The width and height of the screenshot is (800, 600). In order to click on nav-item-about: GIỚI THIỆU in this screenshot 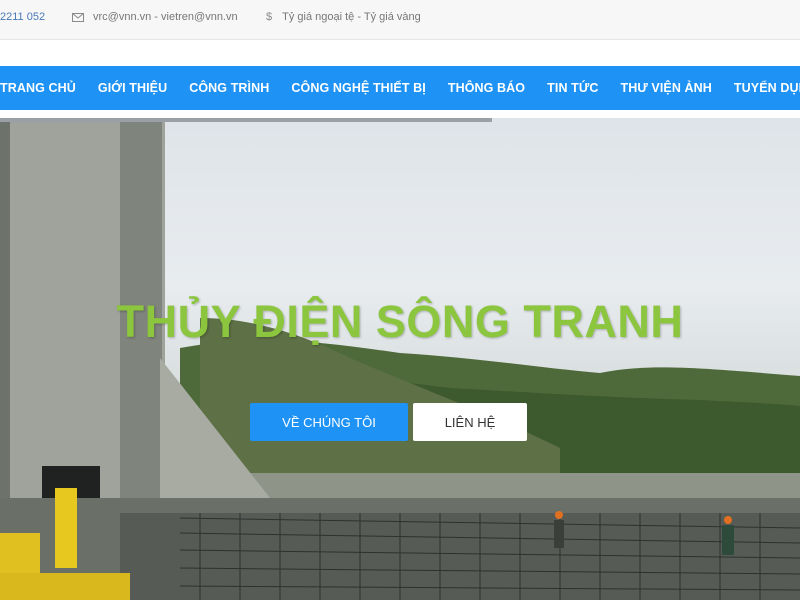, I will do `click(132, 88)`.